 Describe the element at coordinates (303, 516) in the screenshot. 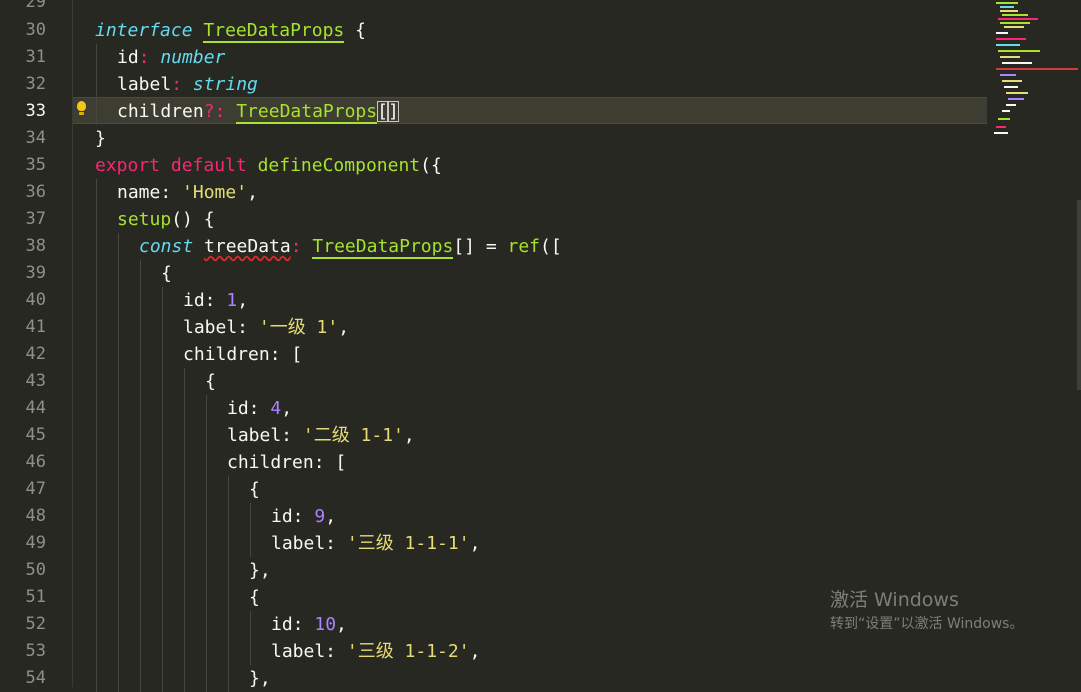

I see `code-text: id: 9,` at that location.